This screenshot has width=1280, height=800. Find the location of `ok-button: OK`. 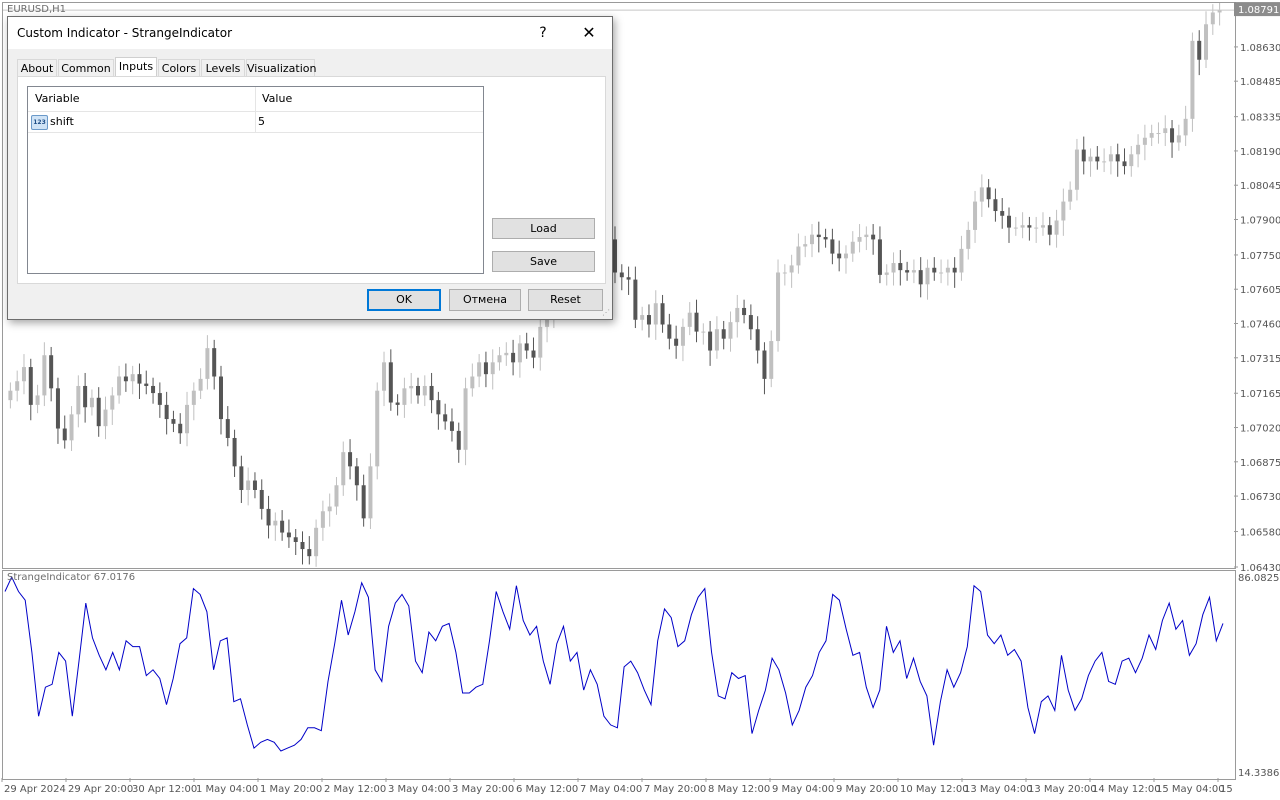

ok-button: OK is located at coordinates (404, 300).